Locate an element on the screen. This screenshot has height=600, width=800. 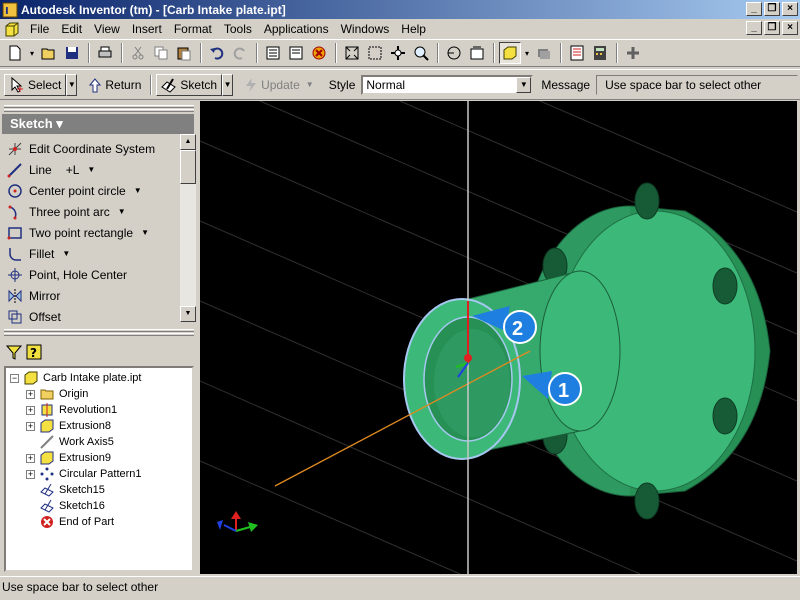
zoom-all-icon is located at coordinates (352, 53).